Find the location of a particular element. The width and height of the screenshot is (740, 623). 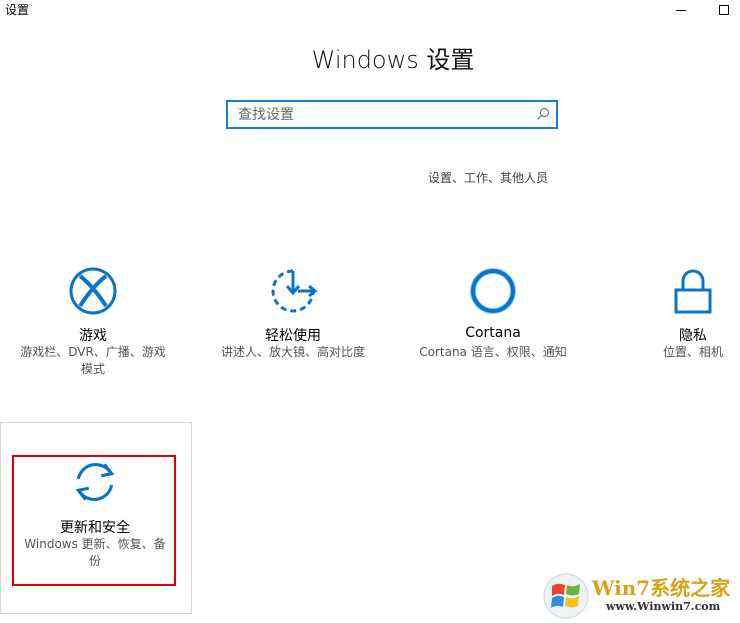

tile-cortana-name: Cortana is located at coordinates (493, 333).